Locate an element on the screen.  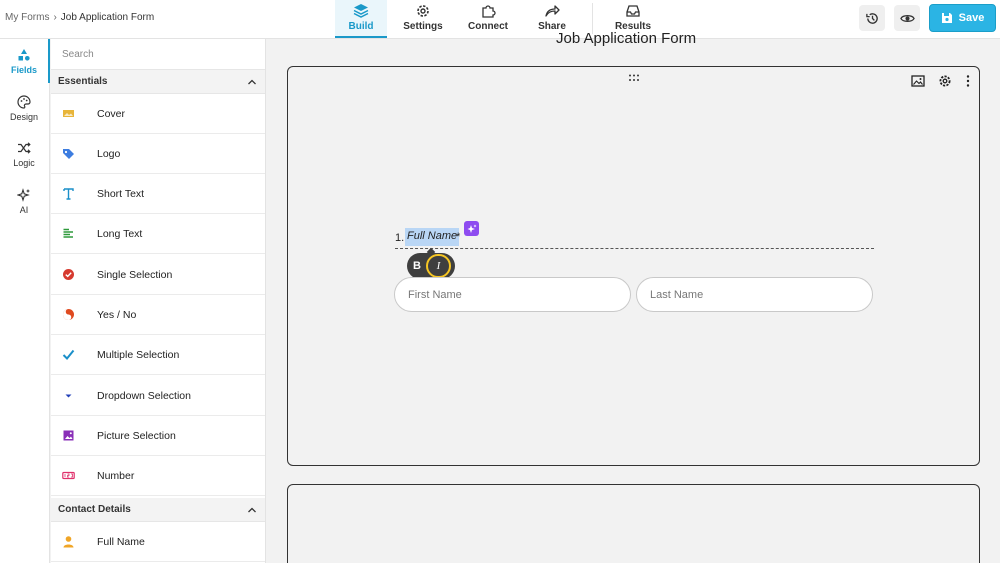
field-short-text: Short Text is located at coordinates (158, 194).